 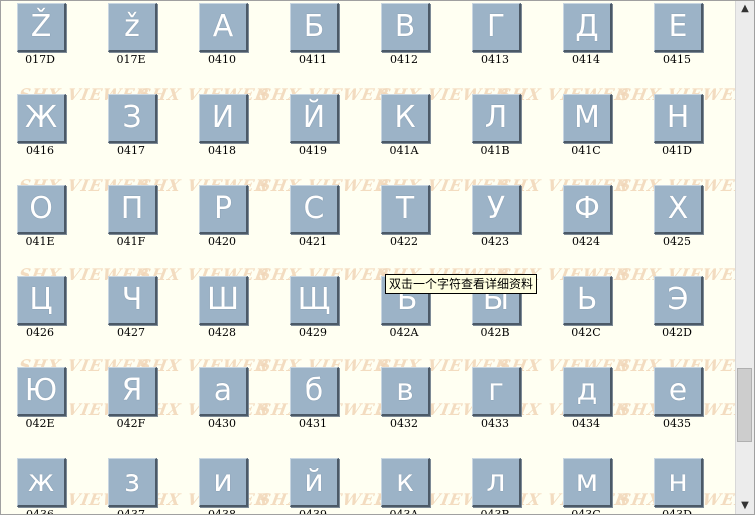 I want to click on glyph-cell: М 041C, so click(x=591, y=134).